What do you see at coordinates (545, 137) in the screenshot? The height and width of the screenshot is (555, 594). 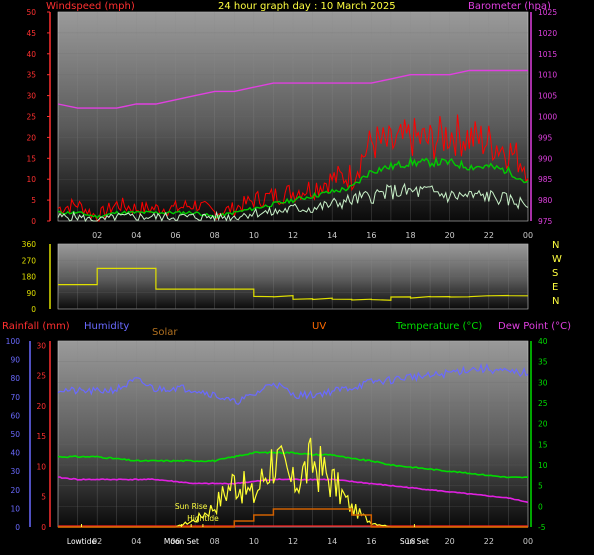 I see `barometer-tick: 995` at bounding box center [545, 137].